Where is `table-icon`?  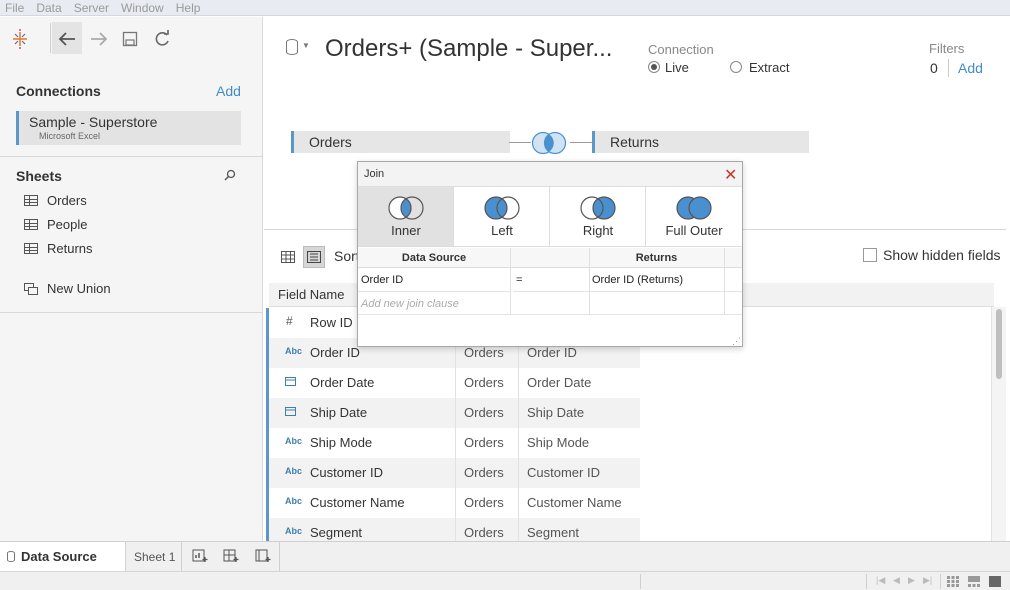
table-icon is located at coordinates (31, 200).